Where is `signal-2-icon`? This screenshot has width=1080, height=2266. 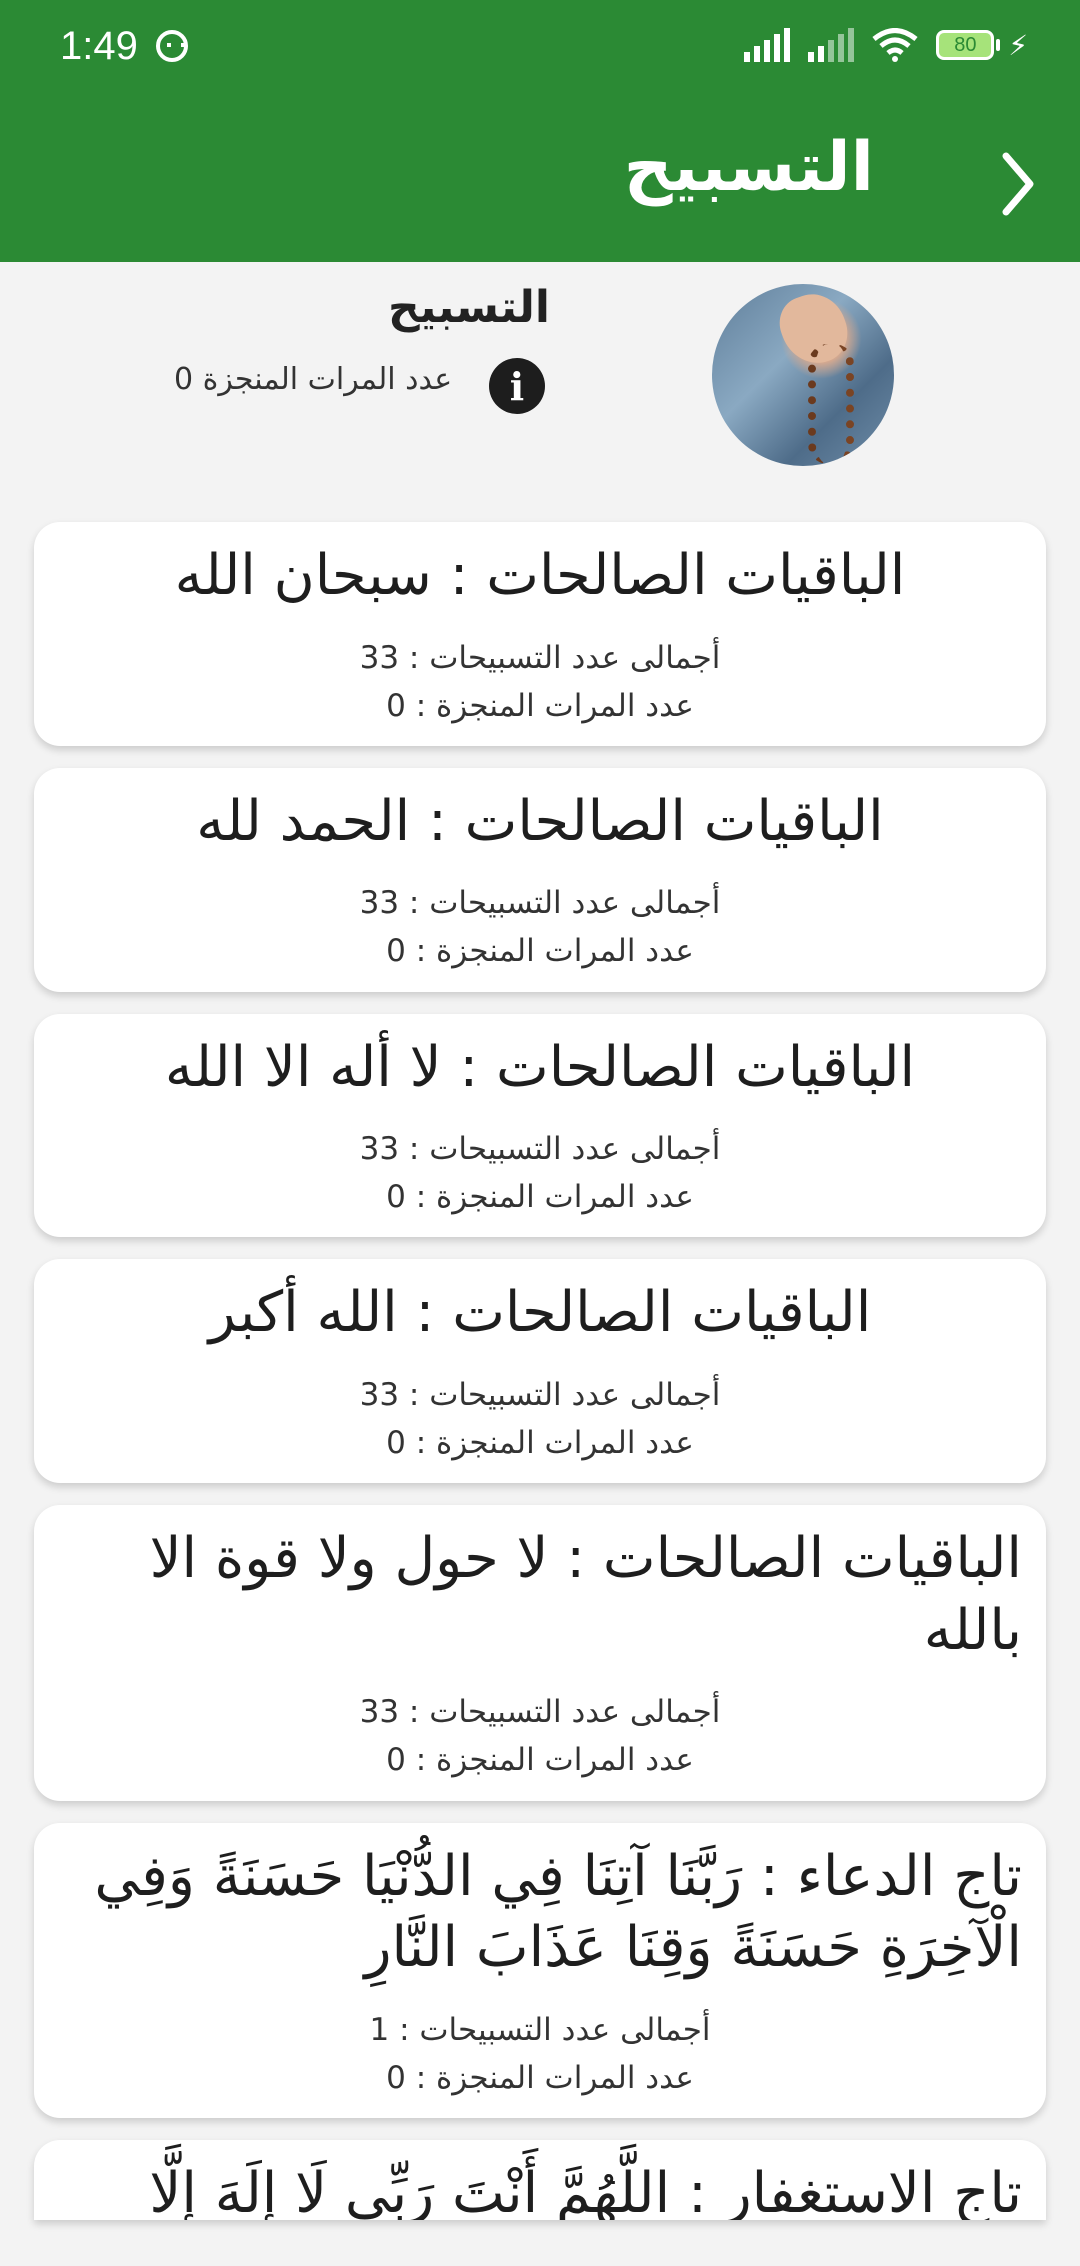
signal-2-icon is located at coordinates (831, 45).